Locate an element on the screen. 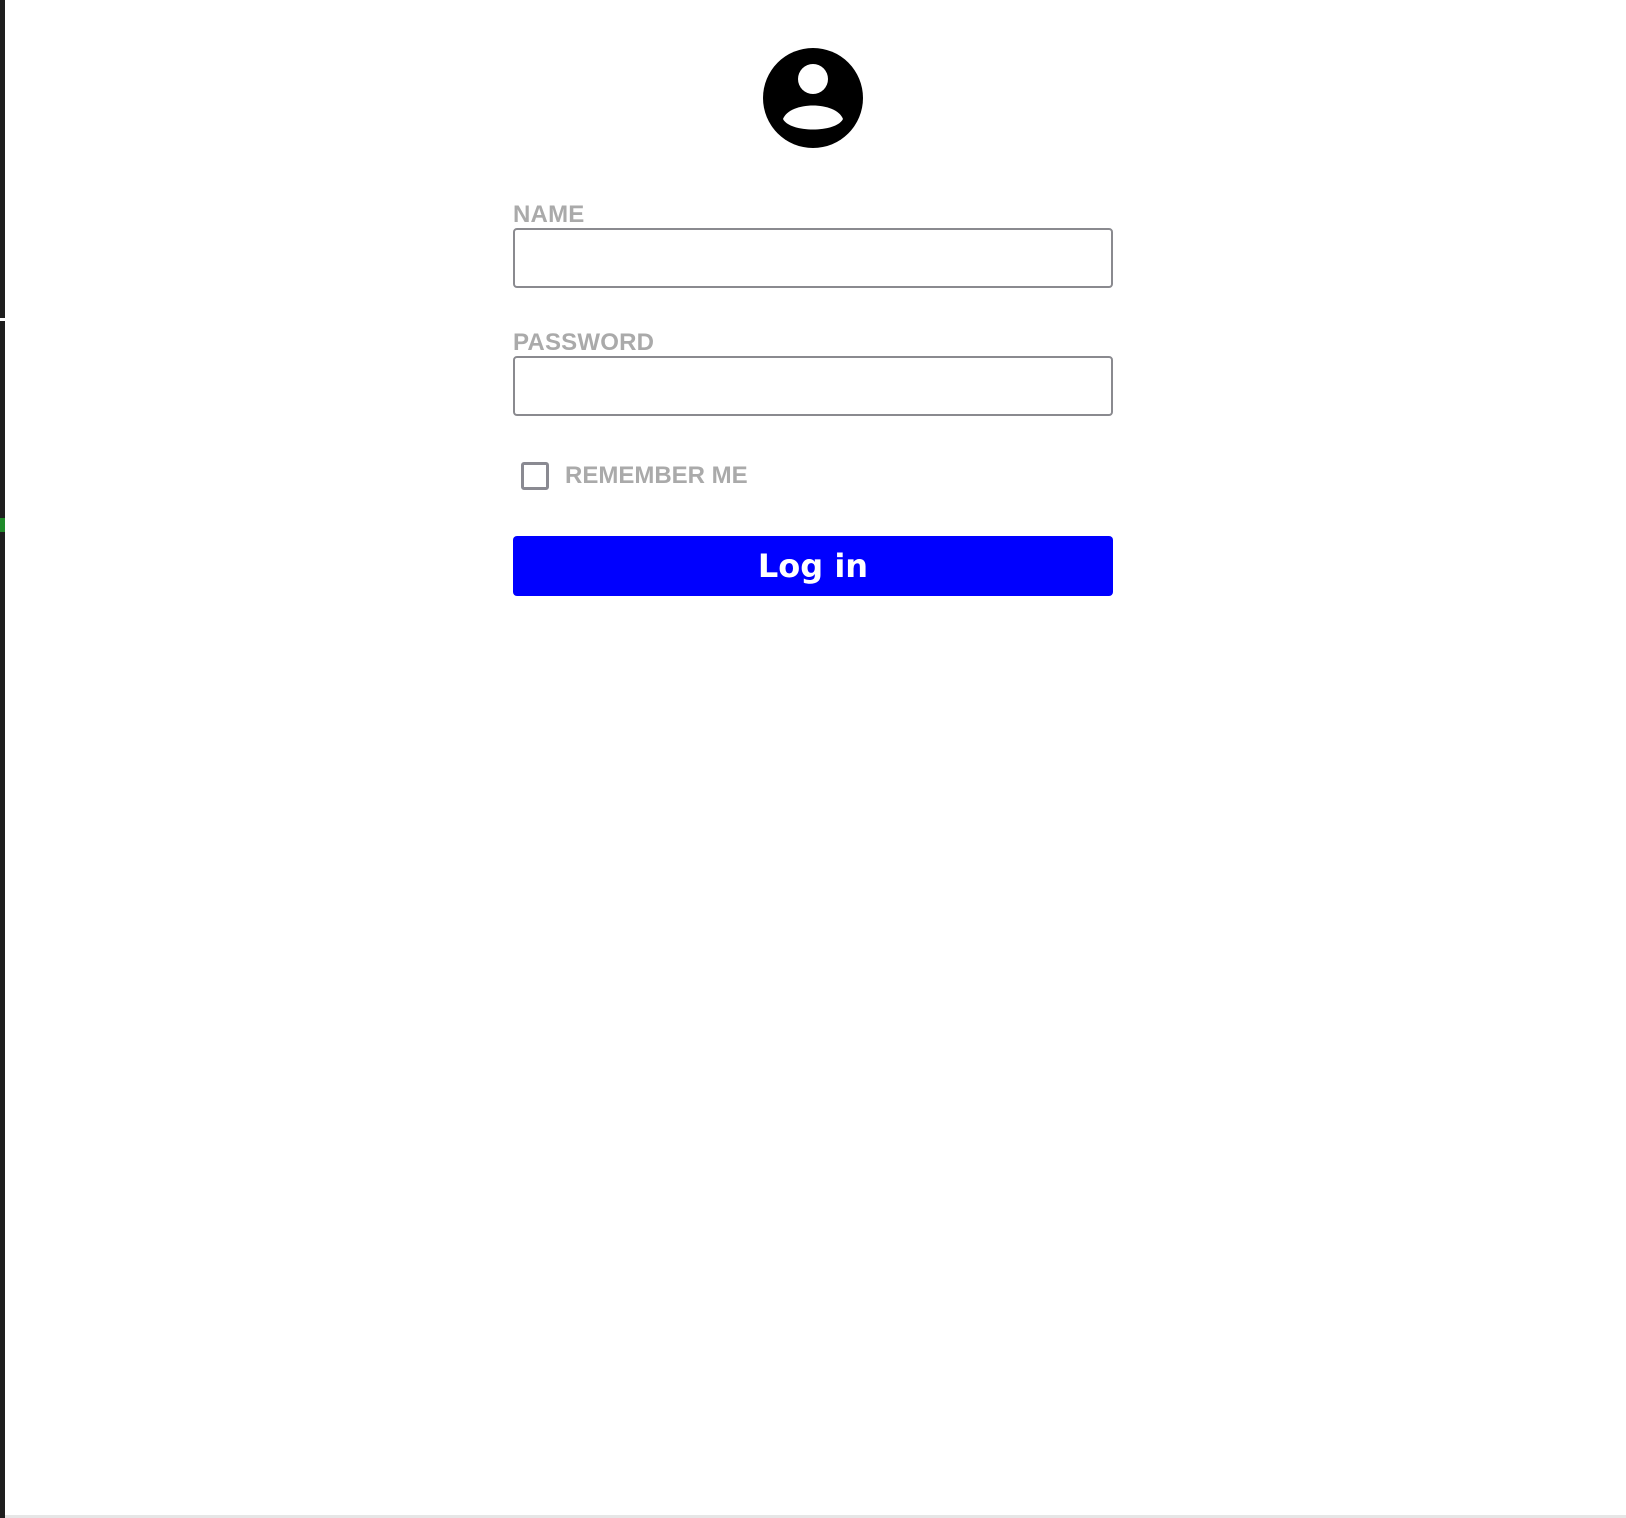 The height and width of the screenshot is (1518, 1626). remember-me-row: REMEMBER ME is located at coordinates (634, 476).